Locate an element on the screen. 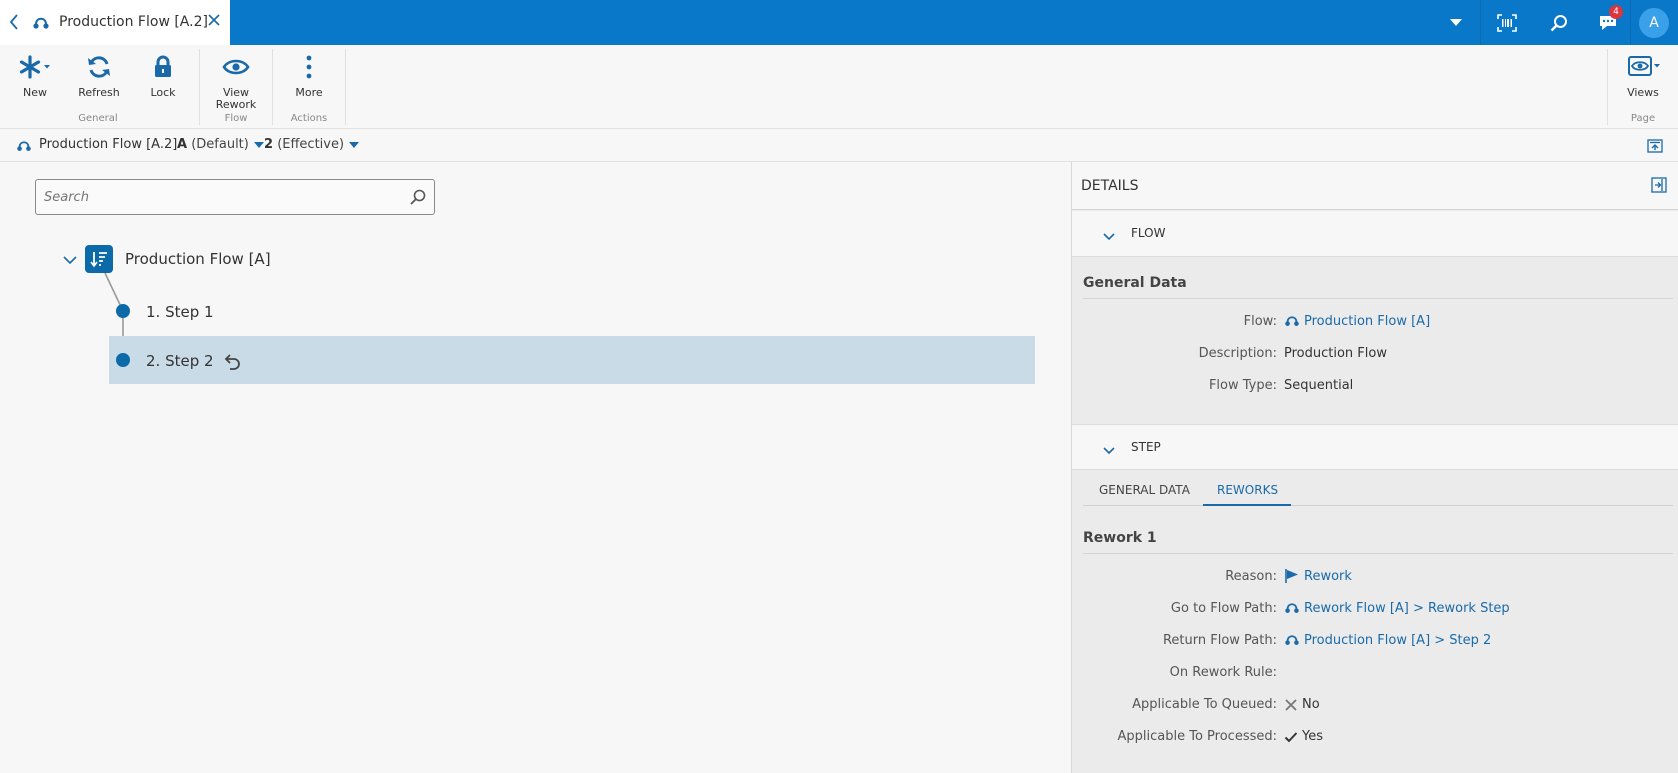 Image resolution: width=1678 pixels, height=773 pixels. check-icon is located at coordinates (1291, 736).